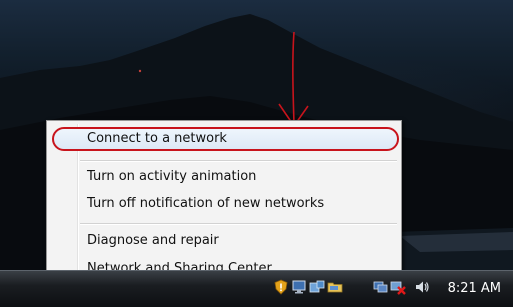 The image size is (513, 307). Describe the element at coordinates (281, 287) in the screenshot. I see `shield-warning-icon` at that location.